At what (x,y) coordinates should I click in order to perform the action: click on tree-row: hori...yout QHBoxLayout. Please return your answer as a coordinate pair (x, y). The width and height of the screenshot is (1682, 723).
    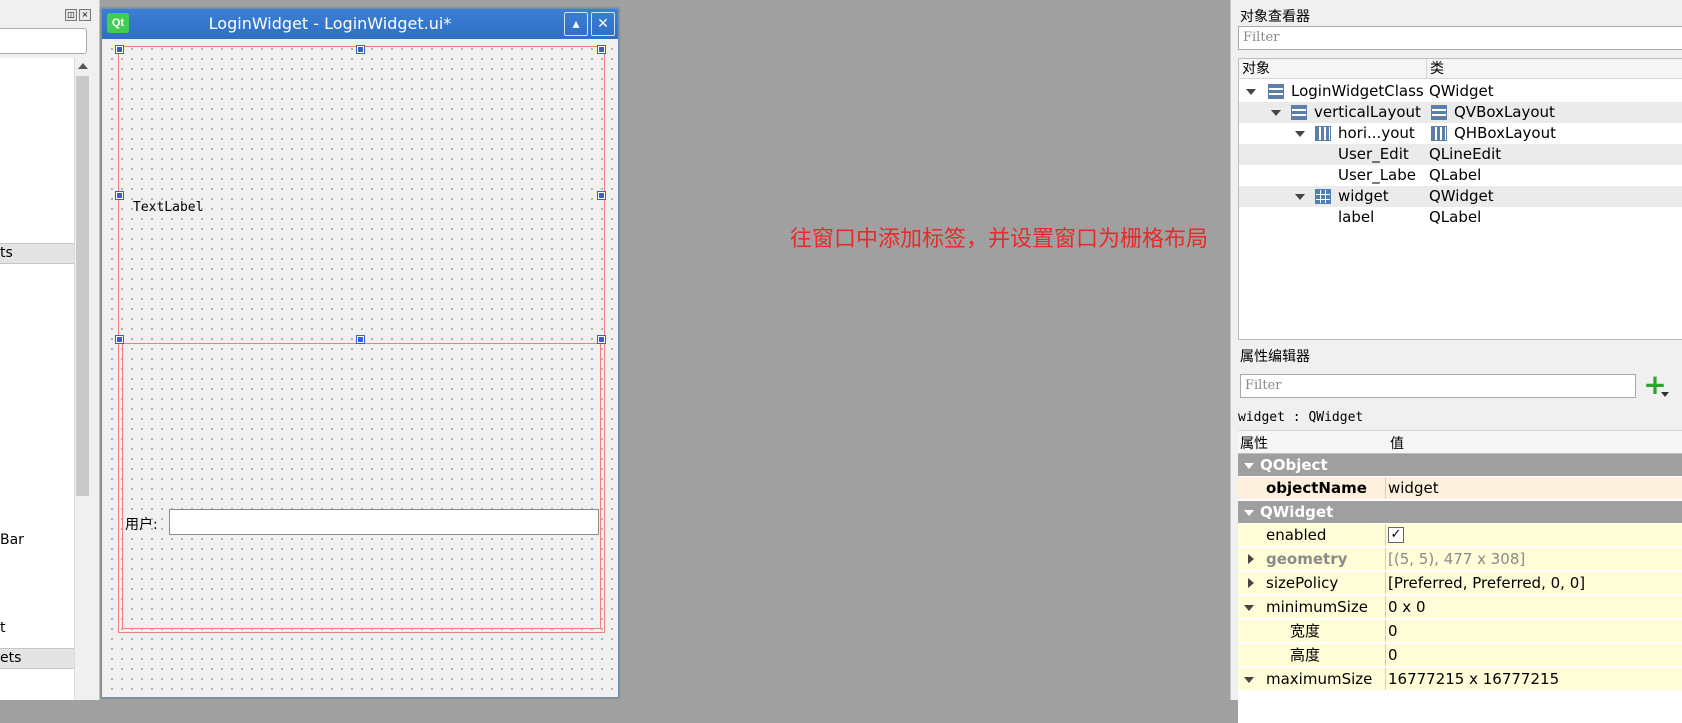
    Looking at the image, I should click on (1460, 133).